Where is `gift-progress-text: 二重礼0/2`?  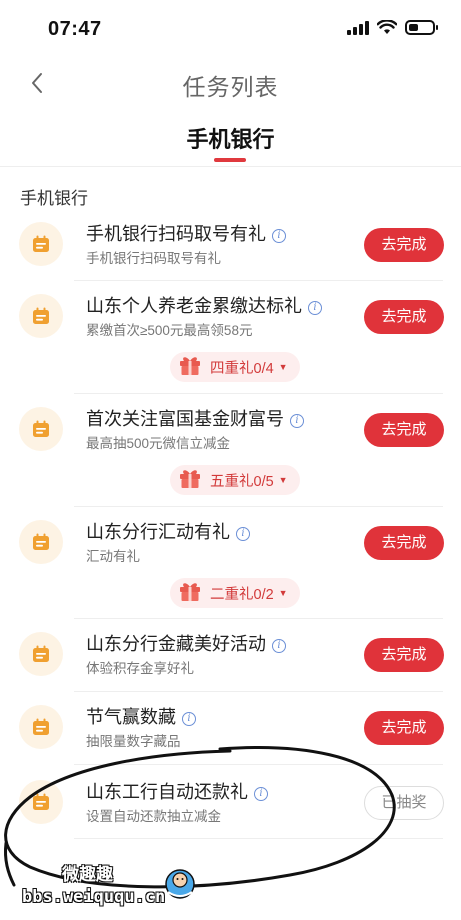 gift-progress-text: 二重礼0/2 is located at coordinates (242, 594).